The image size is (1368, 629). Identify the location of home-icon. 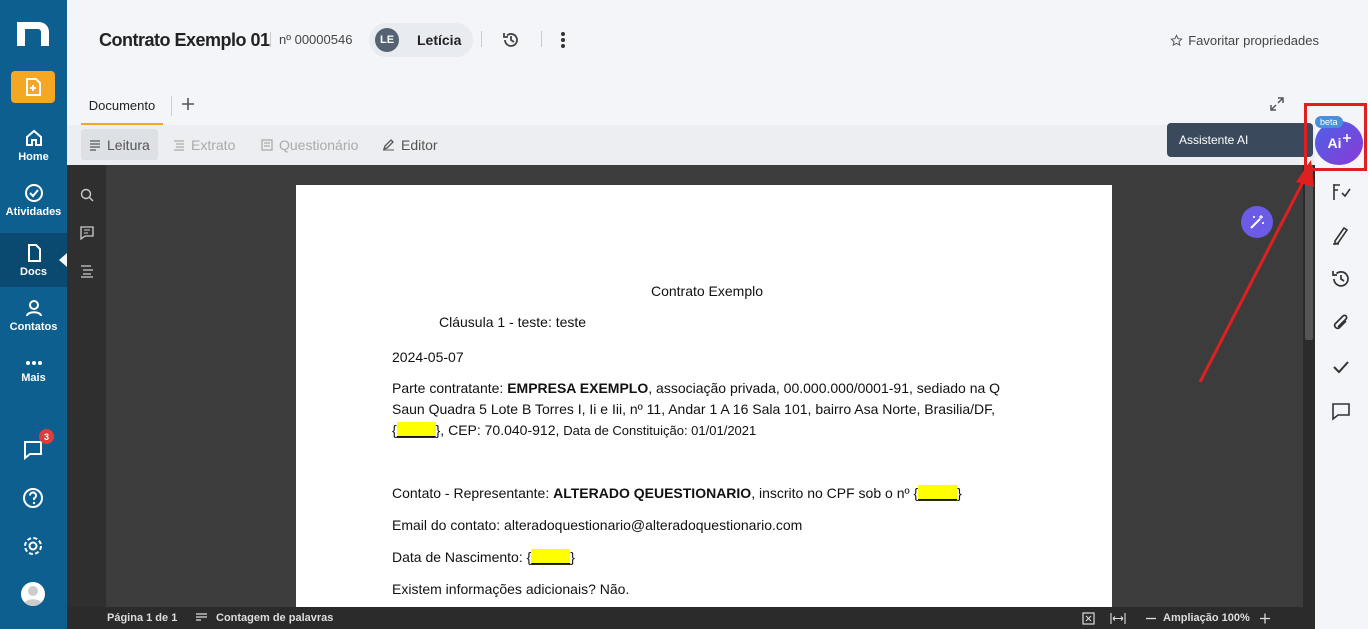
(33, 137).